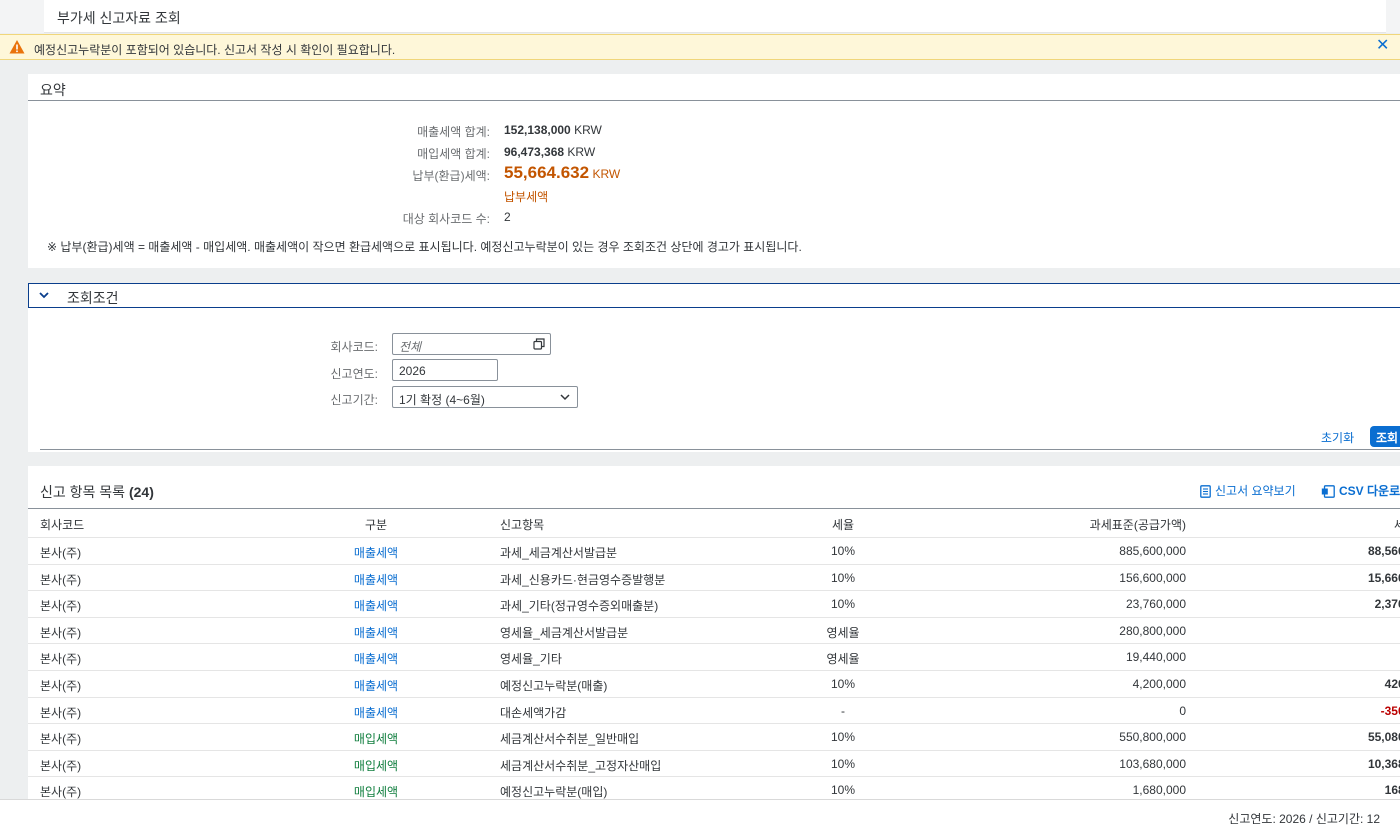 Image resolution: width=1400 pixels, height=833 pixels. Describe the element at coordinates (453, 154) in the screenshot. I see `summary-label: 매입세액 합계:` at that location.